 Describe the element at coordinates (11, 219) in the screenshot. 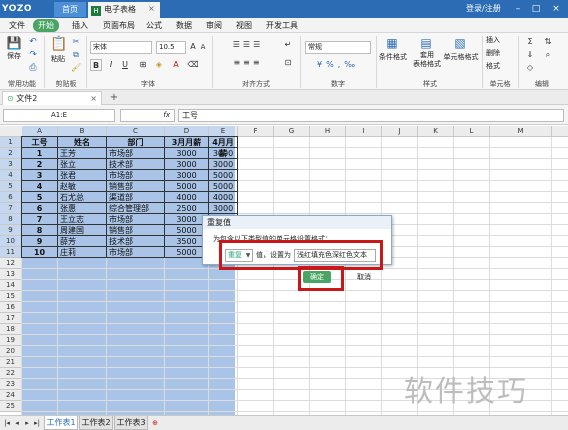

I see `row-header-8: 8` at that location.